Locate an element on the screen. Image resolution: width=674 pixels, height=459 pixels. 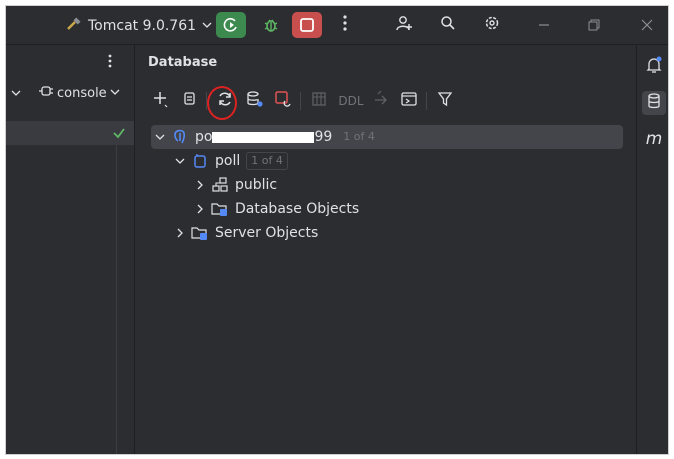
divider is located at coordinates (116, 299).